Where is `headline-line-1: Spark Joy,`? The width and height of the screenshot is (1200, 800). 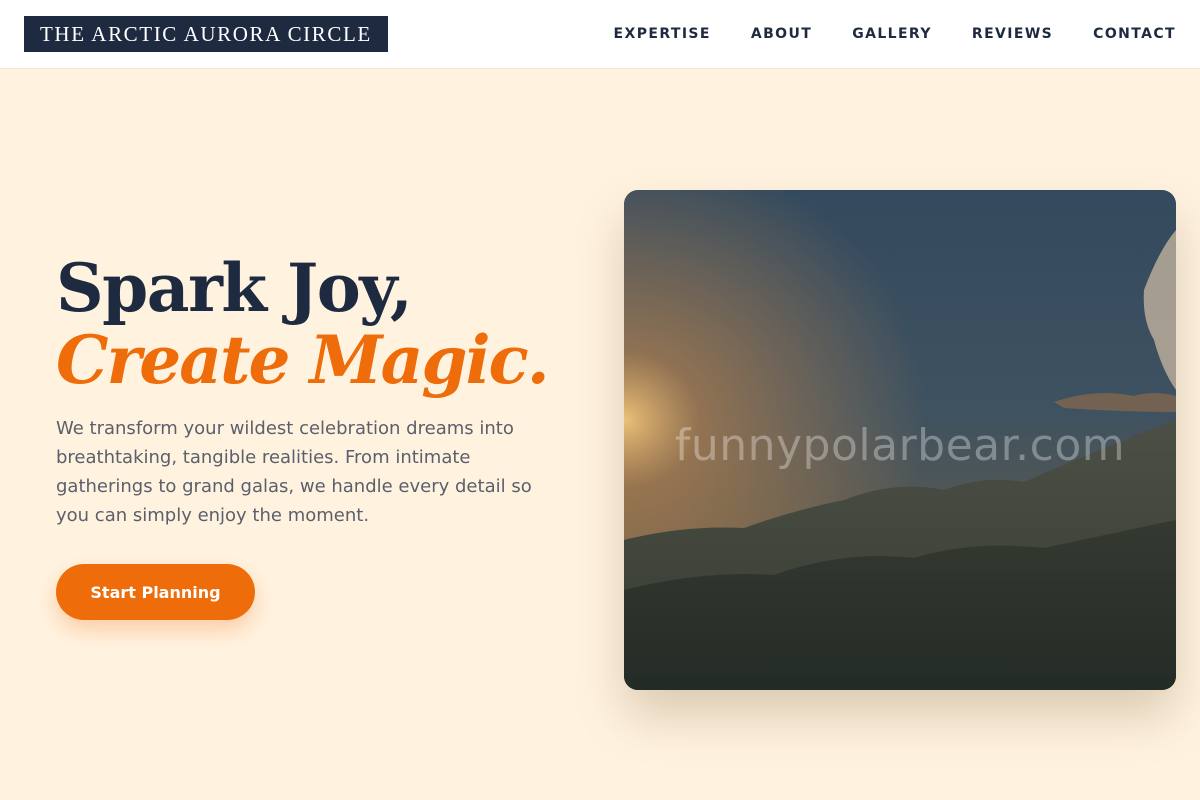 headline-line-1: Spark Joy, is located at coordinates (234, 288).